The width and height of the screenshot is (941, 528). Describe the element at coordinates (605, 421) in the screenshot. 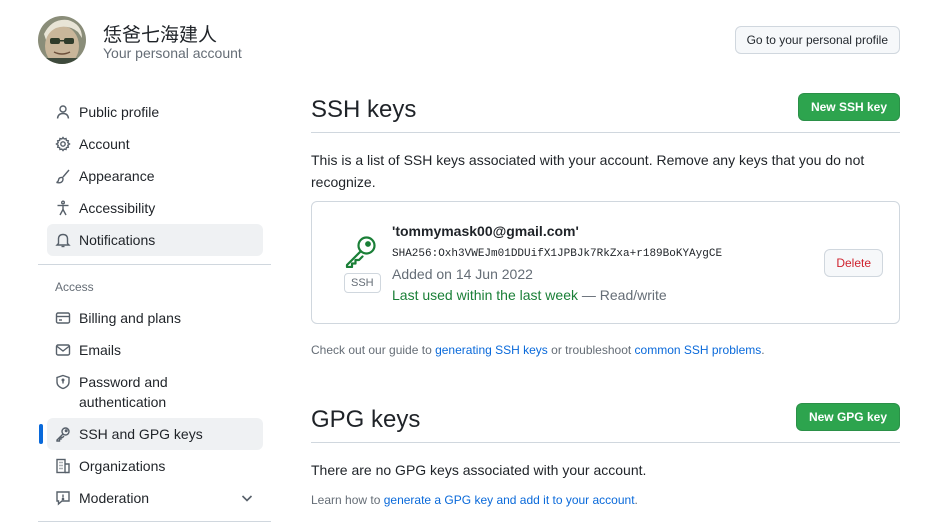

I see `gpg-section-header: GPG keys New GPG key` at that location.